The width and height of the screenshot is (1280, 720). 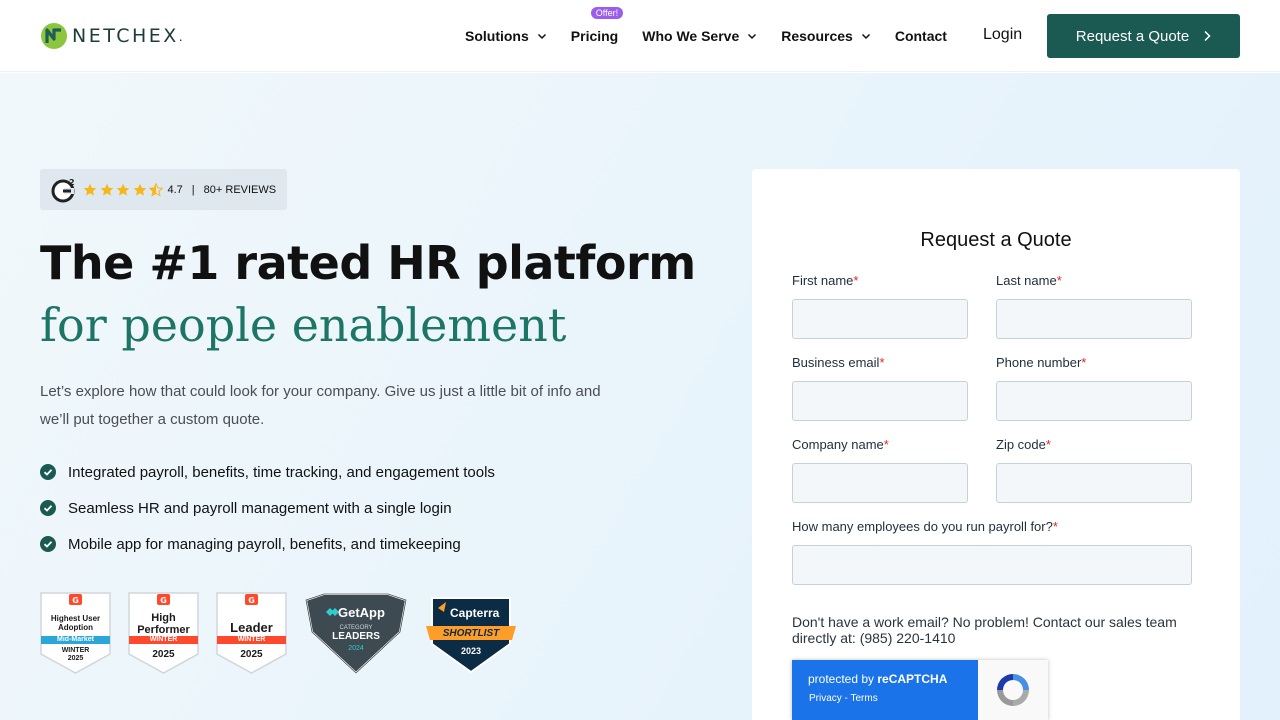 I want to click on recaptcha-widget: protected by reCAPTCHA Privacy - Terms, so click(x=920, y=690).